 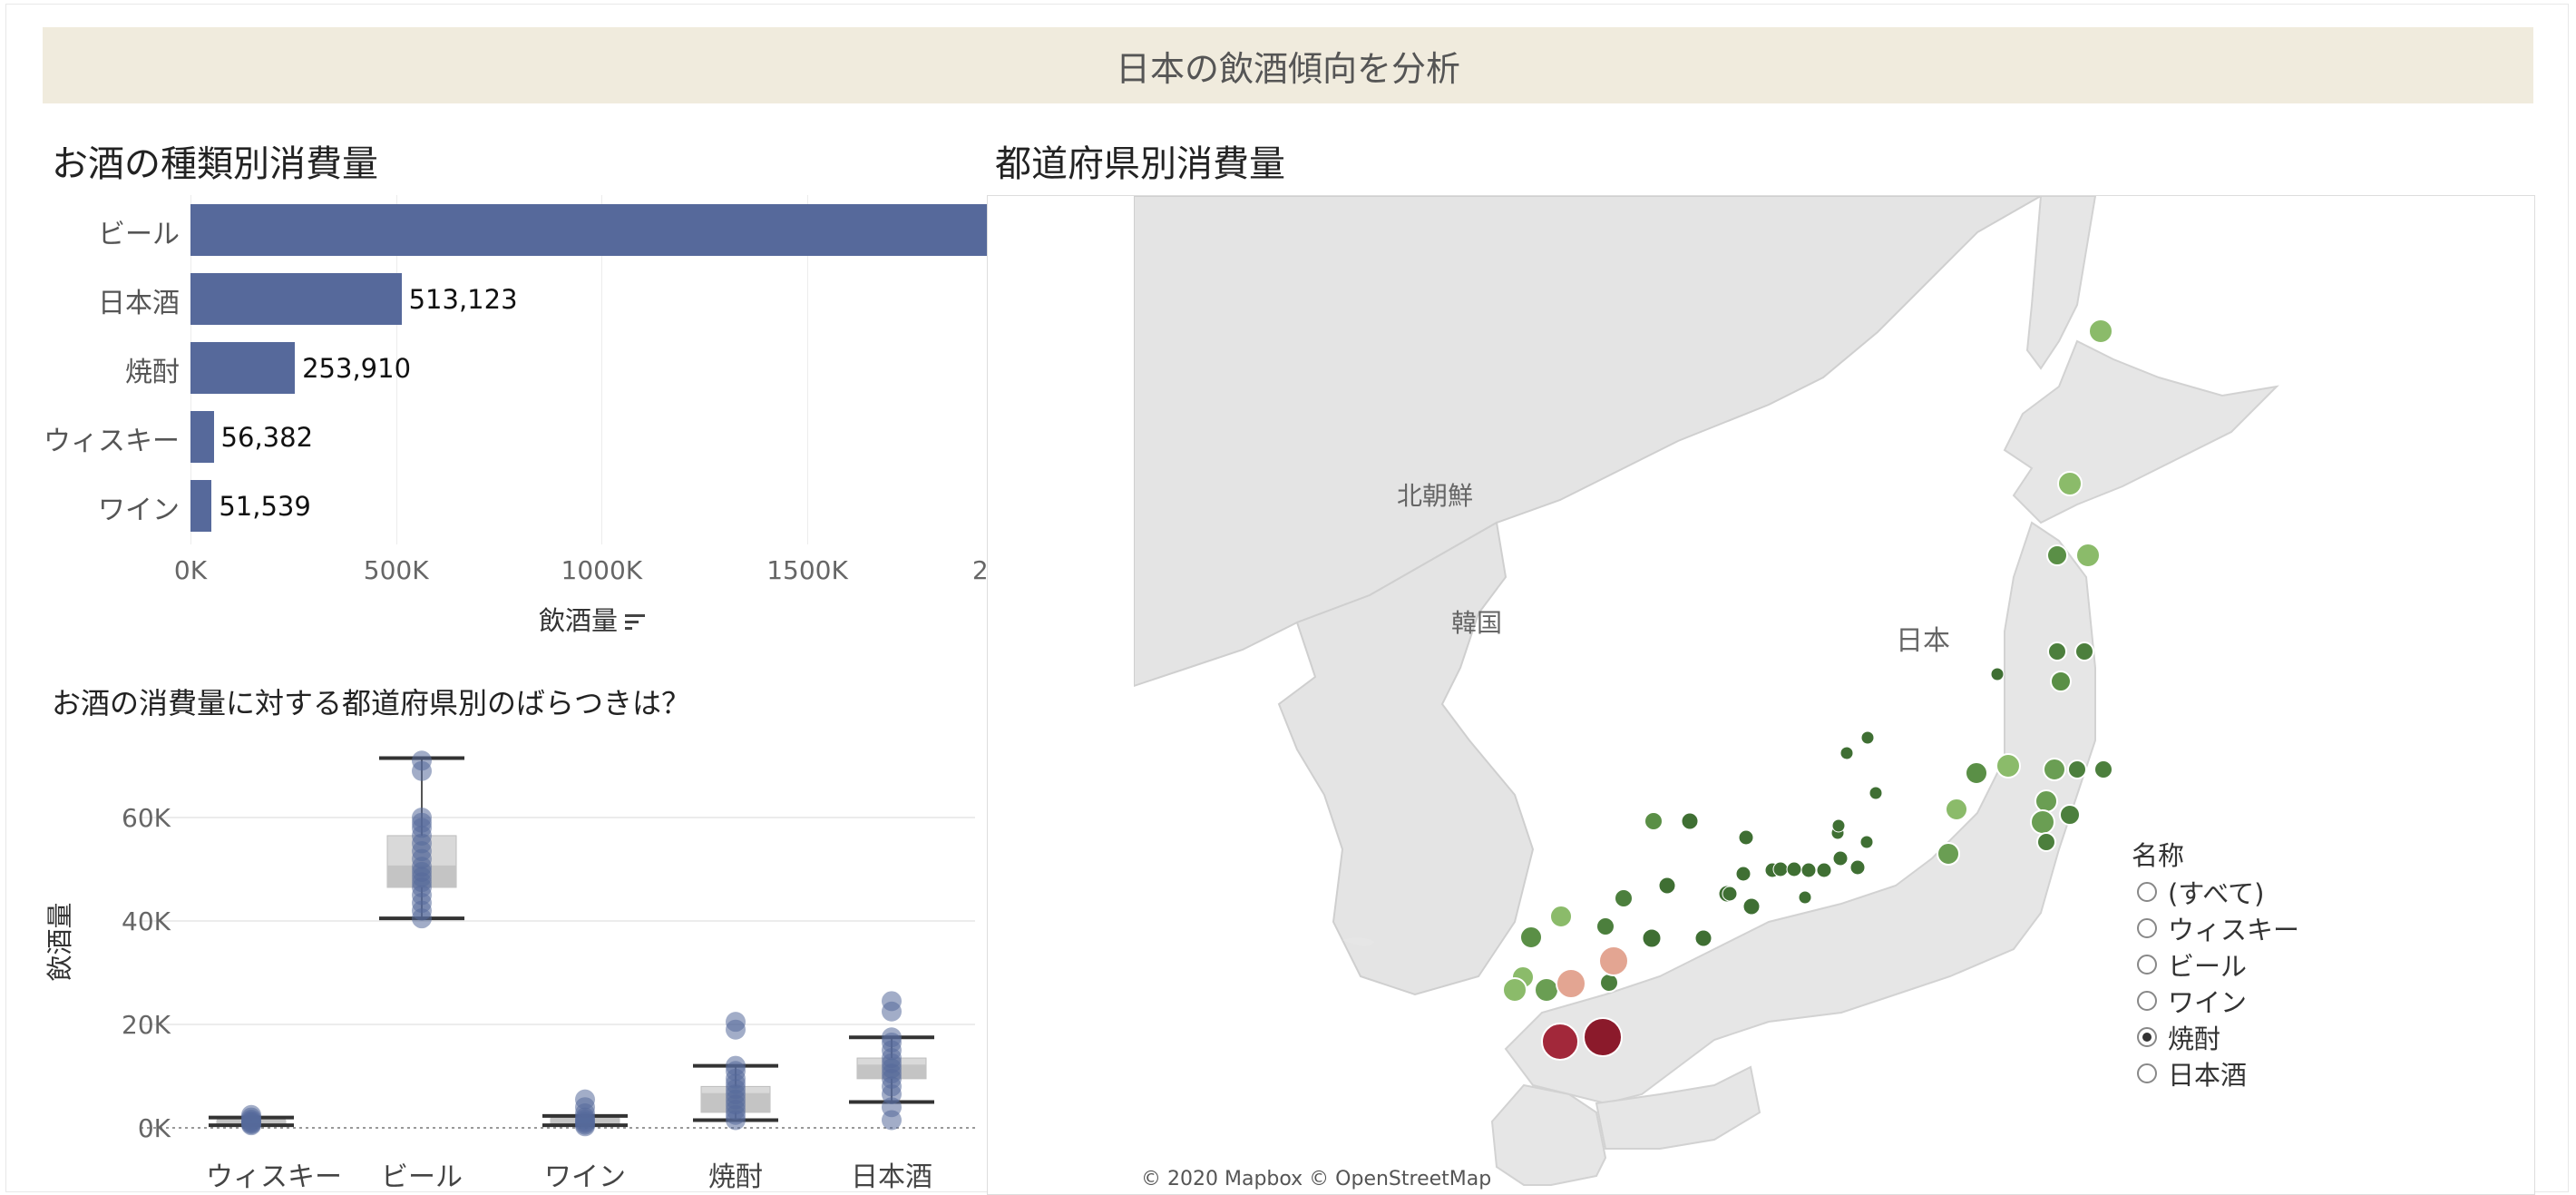 I want to click on legend-option: ウィスキー, so click(x=2218, y=928).